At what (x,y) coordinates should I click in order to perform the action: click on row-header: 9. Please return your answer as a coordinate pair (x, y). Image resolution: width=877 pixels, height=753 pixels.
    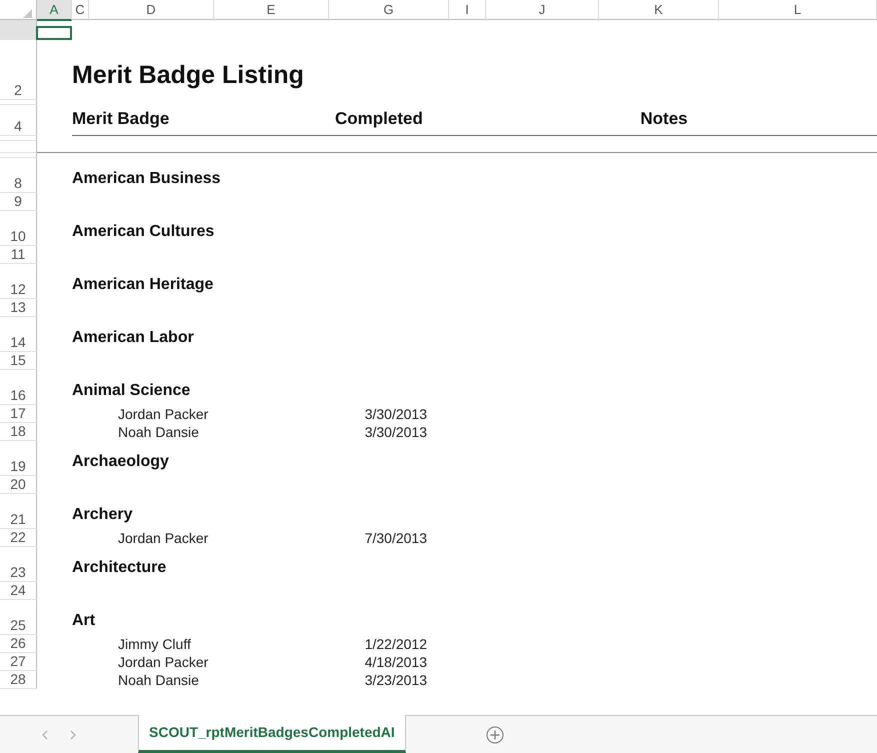
    Looking at the image, I should click on (18, 202).